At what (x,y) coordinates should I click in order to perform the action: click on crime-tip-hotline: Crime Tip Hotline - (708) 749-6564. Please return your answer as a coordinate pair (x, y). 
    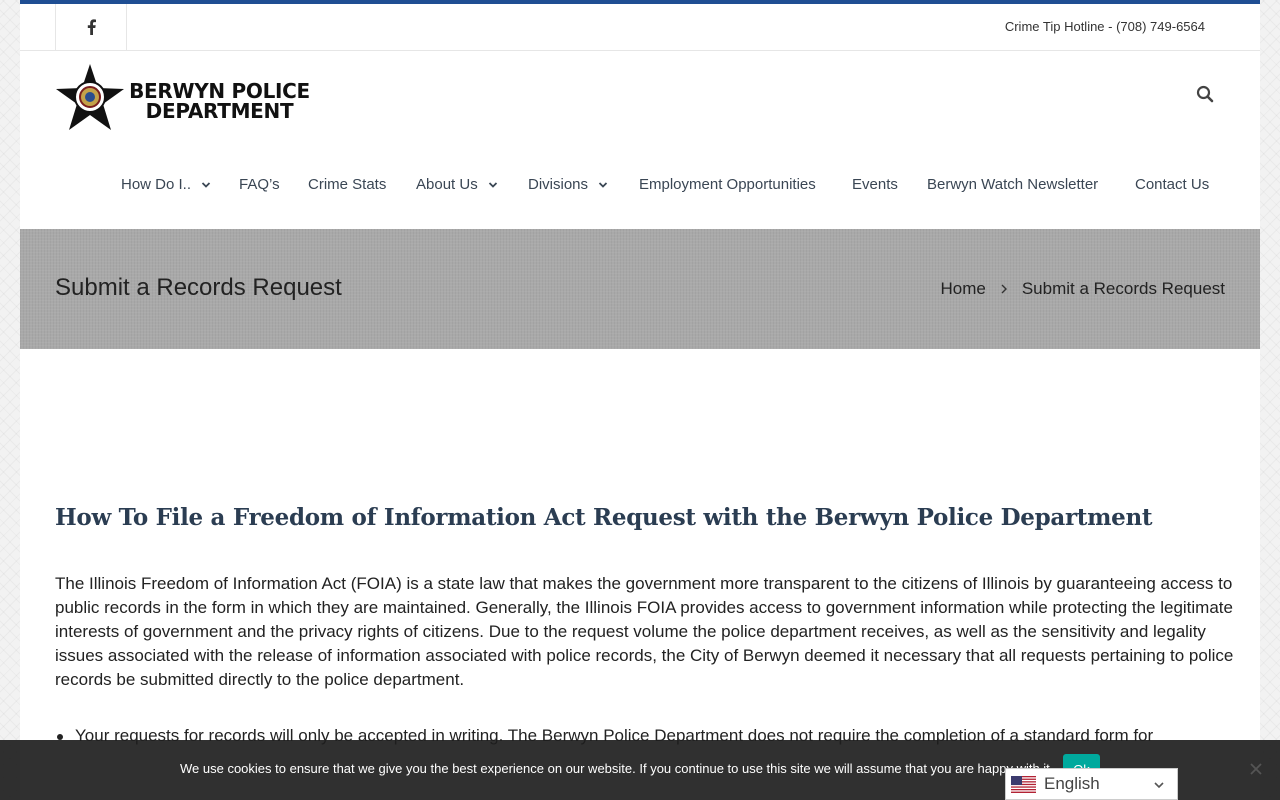
    Looking at the image, I should click on (1104, 26).